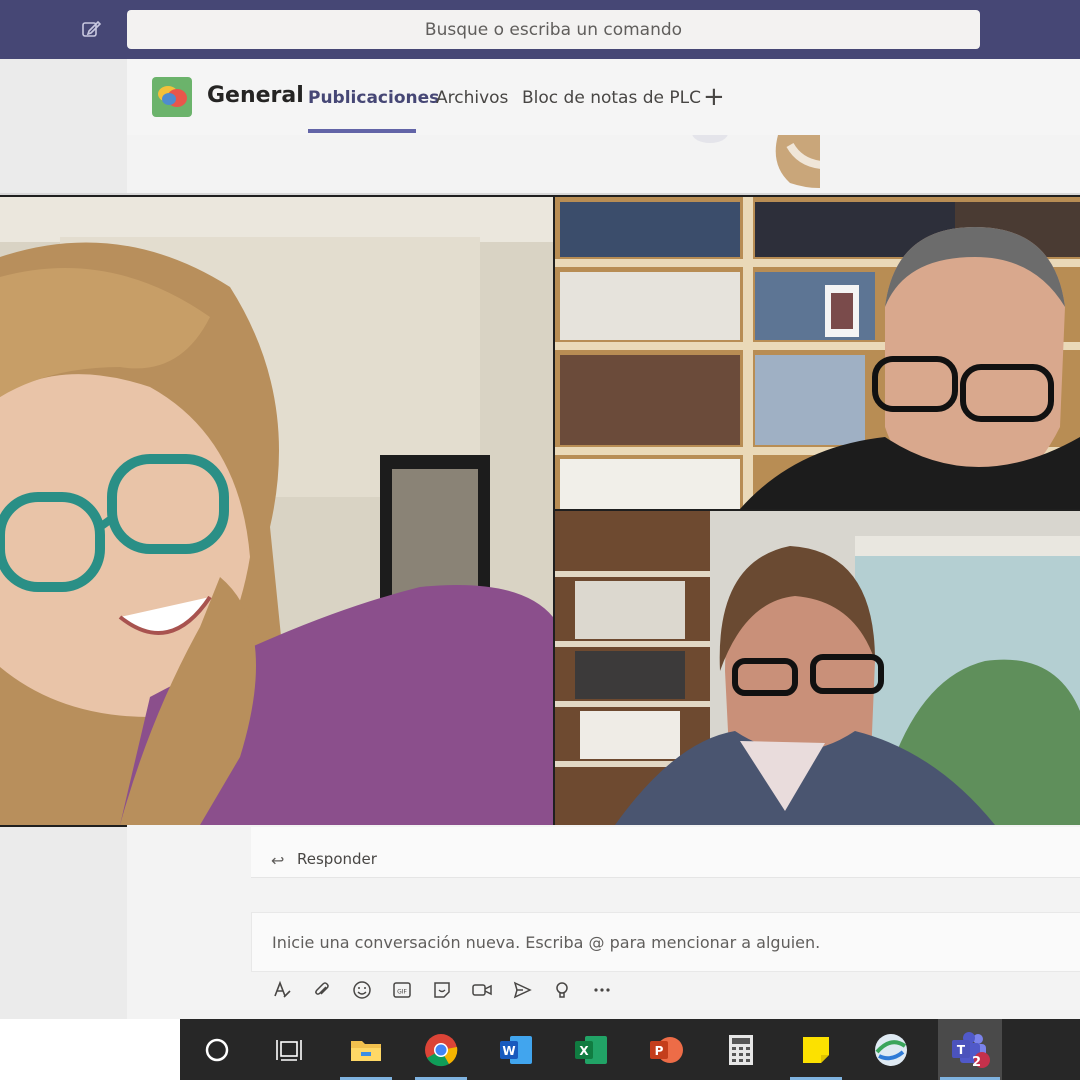  I want to click on praise-icon, so click(562, 990).